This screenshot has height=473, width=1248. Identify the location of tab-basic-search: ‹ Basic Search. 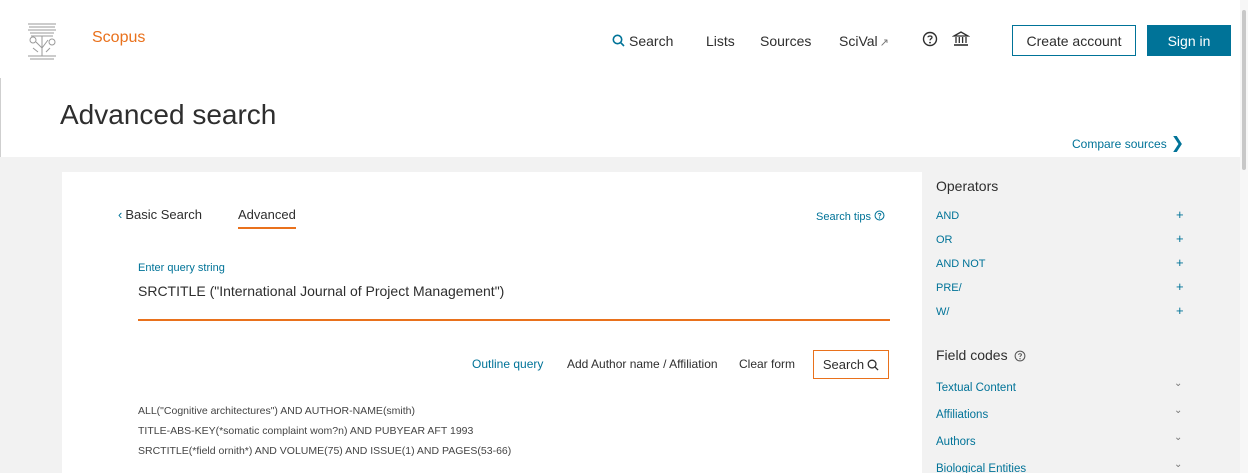
(160, 214).